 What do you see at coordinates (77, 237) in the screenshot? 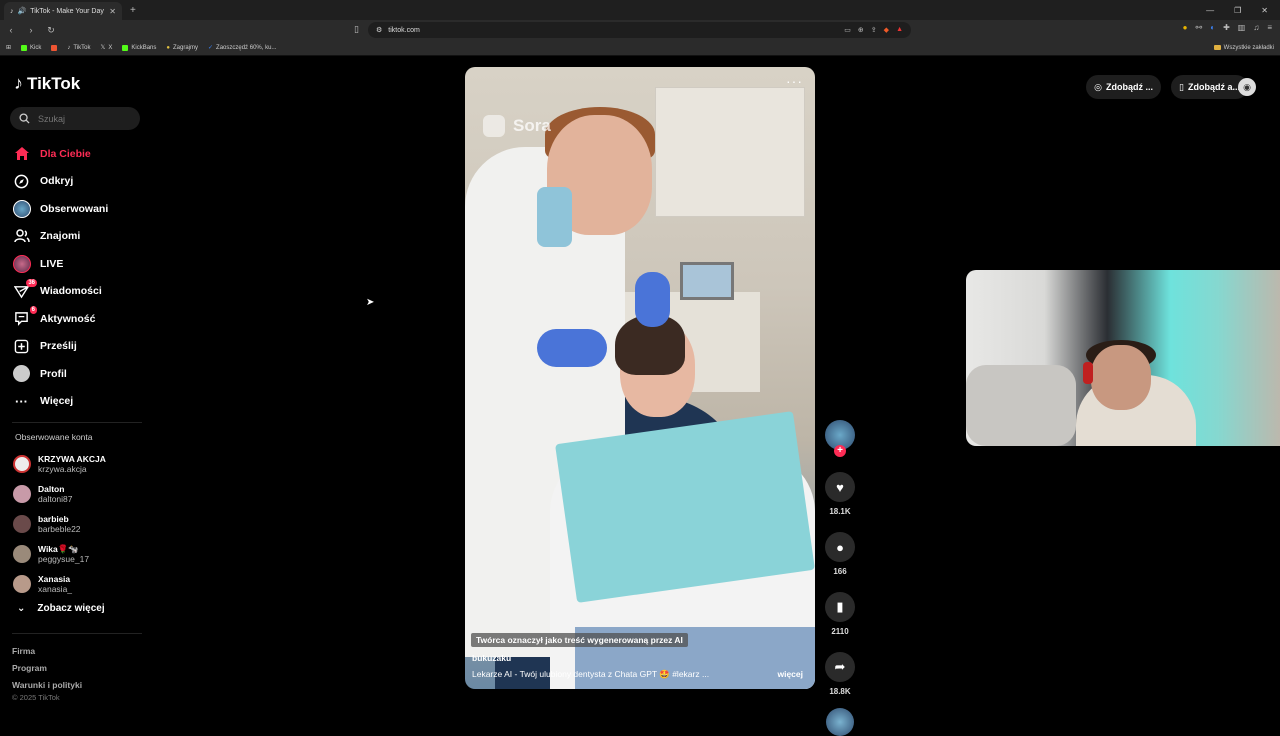
I see `nav-friends: Znajomi` at bounding box center [77, 237].